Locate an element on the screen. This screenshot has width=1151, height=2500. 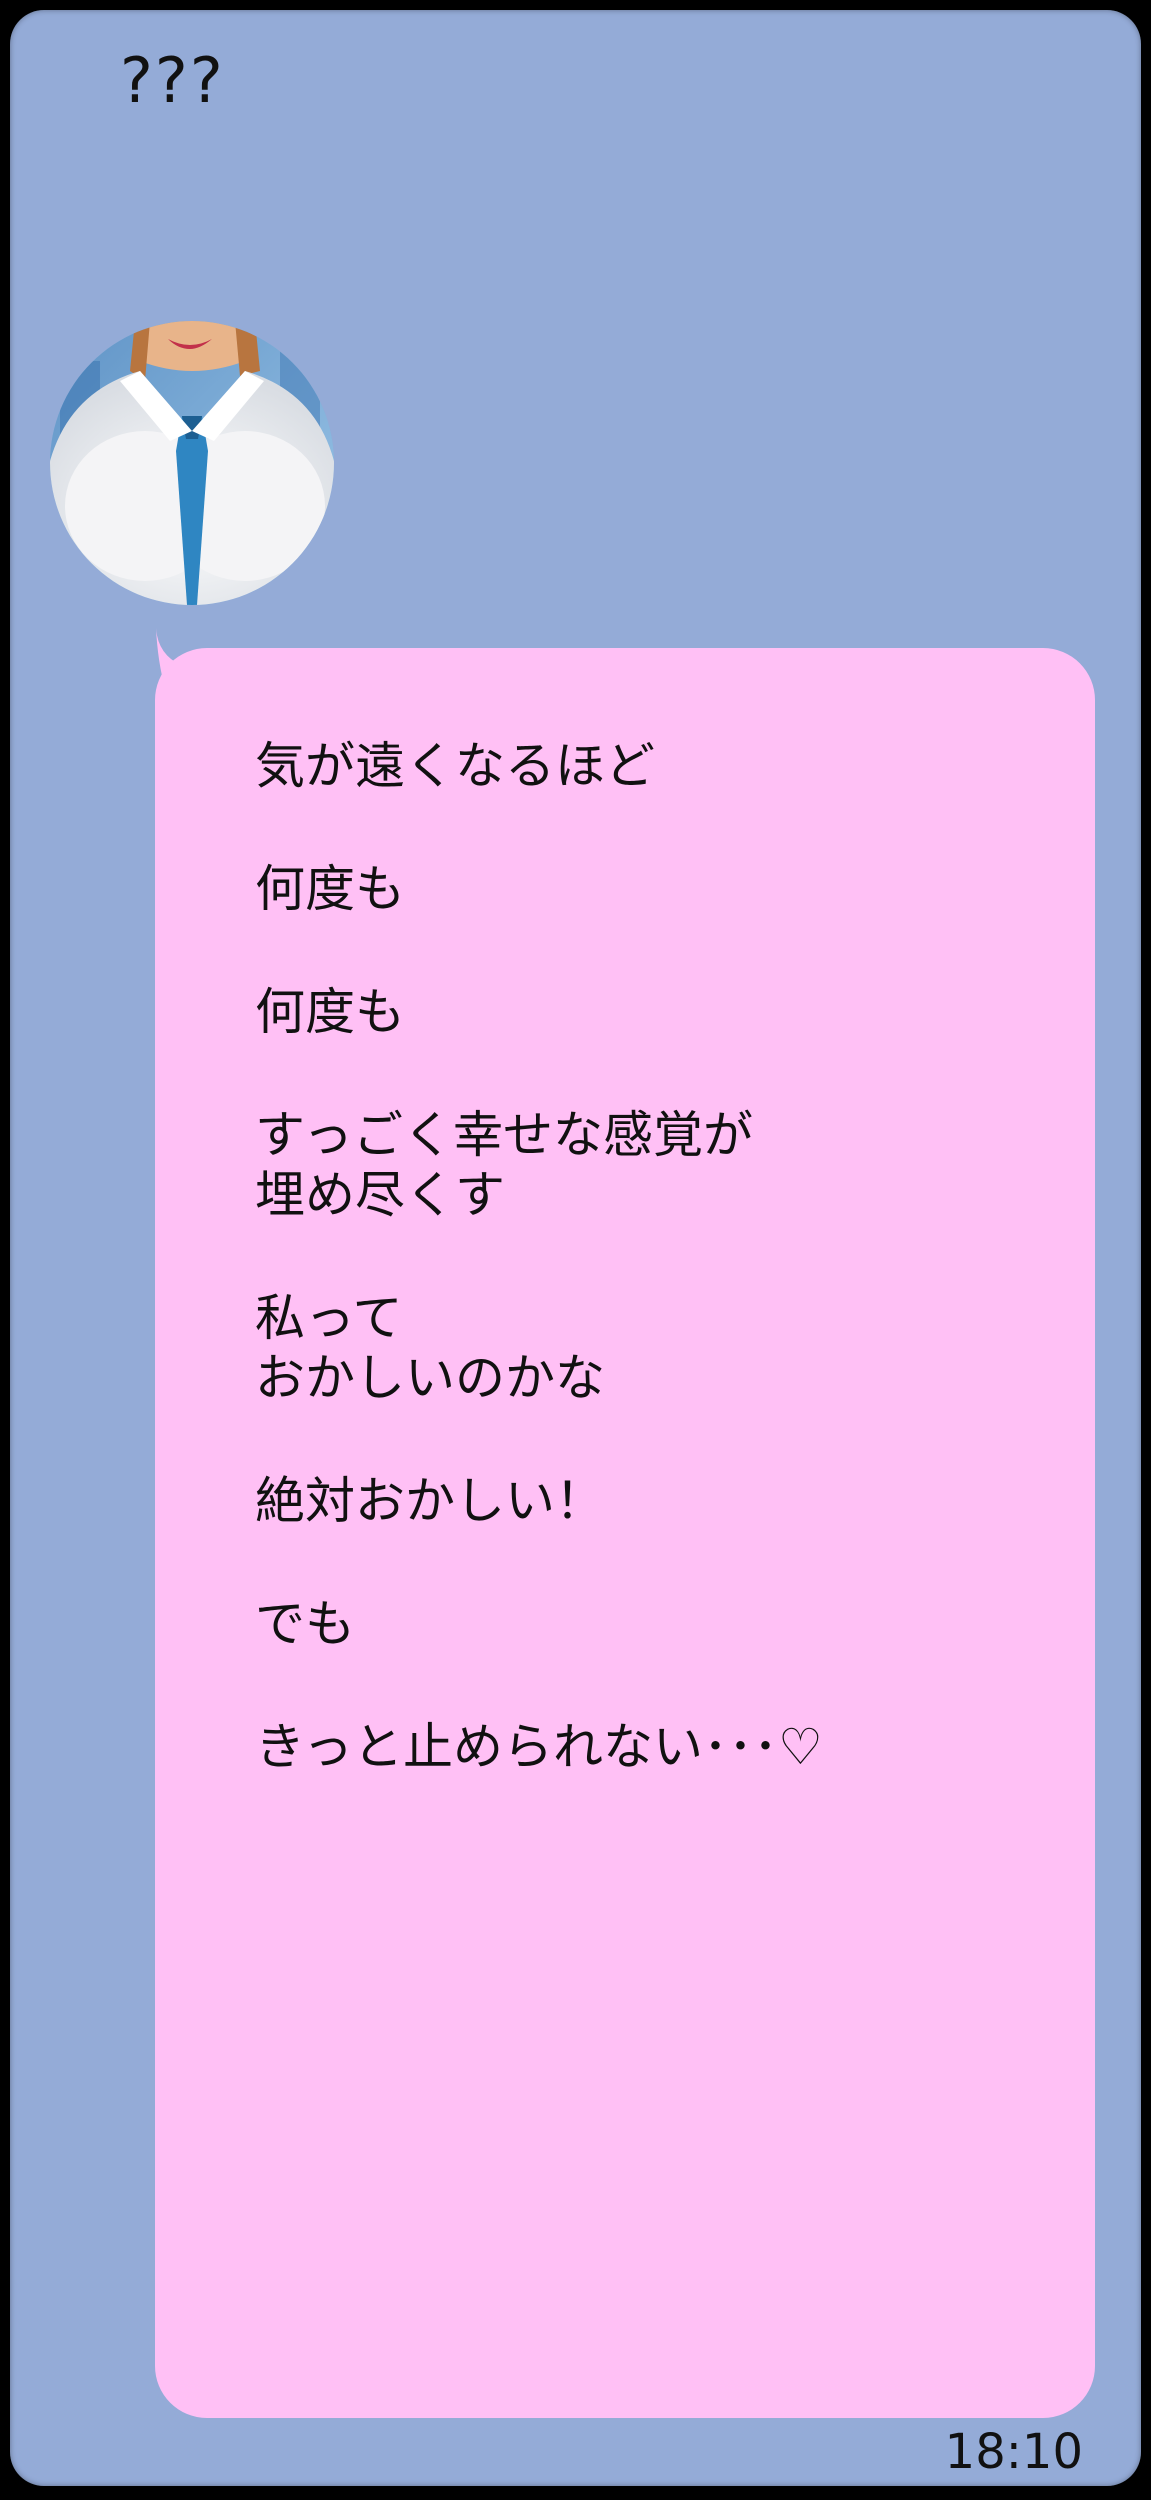
message-line: 私って is located at coordinates (329, 1318).